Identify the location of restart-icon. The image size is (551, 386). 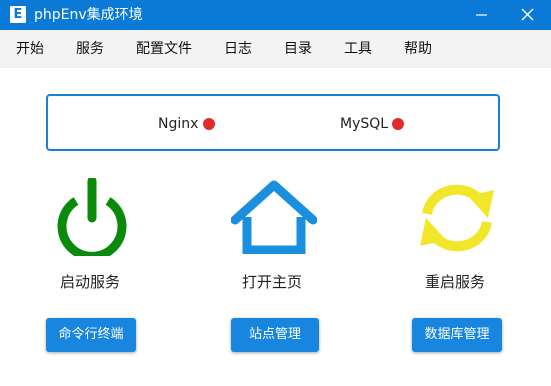
(457, 218).